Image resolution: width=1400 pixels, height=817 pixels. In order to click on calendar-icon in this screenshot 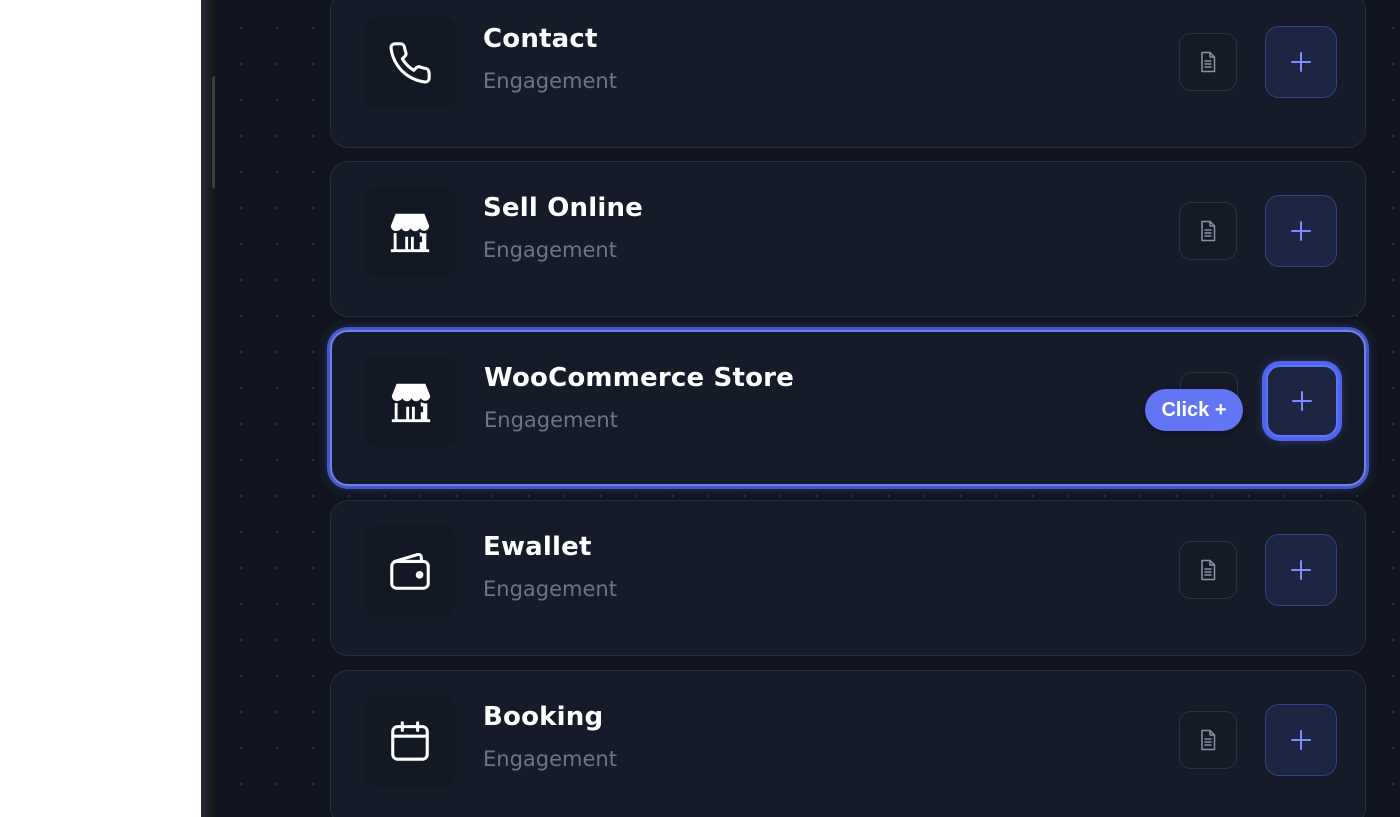, I will do `click(410, 741)`.